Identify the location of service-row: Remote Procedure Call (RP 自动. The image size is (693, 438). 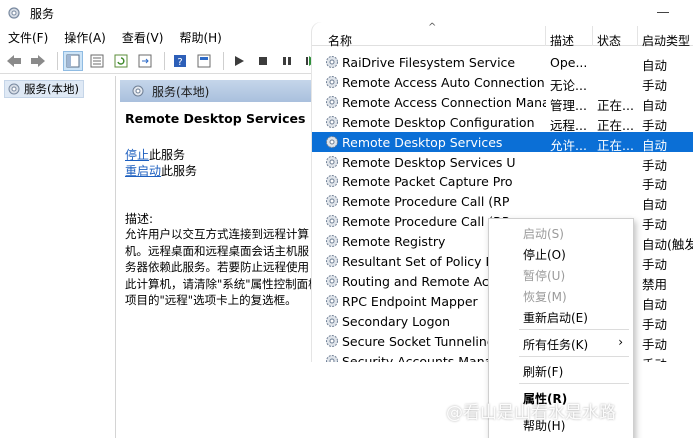
(502, 201).